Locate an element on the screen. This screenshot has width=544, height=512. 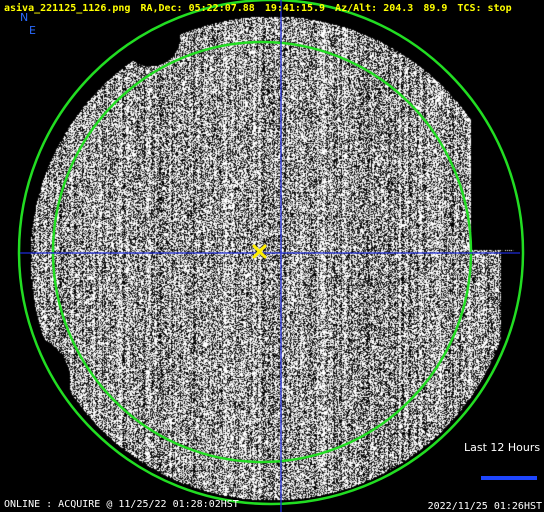
image-timestamp: 2022/11/25 01:26HST is located at coordinates (484, 506).